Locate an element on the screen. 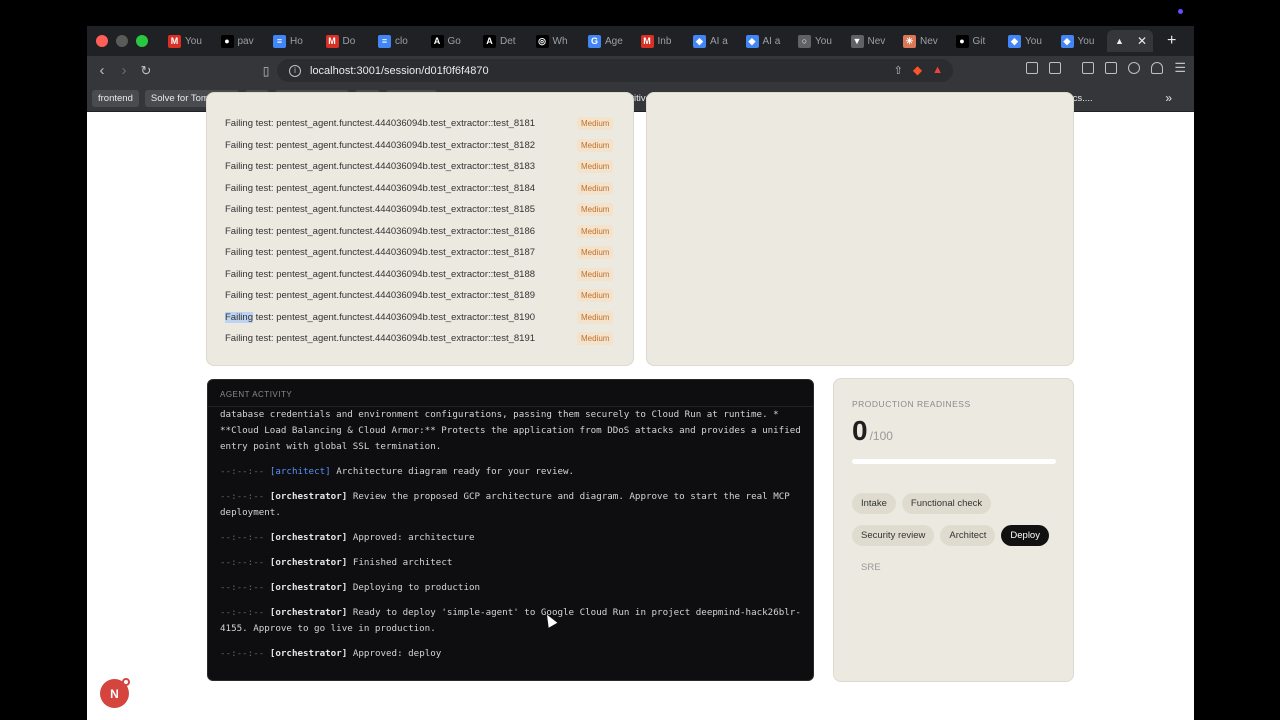 This screenshot has height=720, width=1280. tab-16: ◆ You is located at coordinates (1028, 41).